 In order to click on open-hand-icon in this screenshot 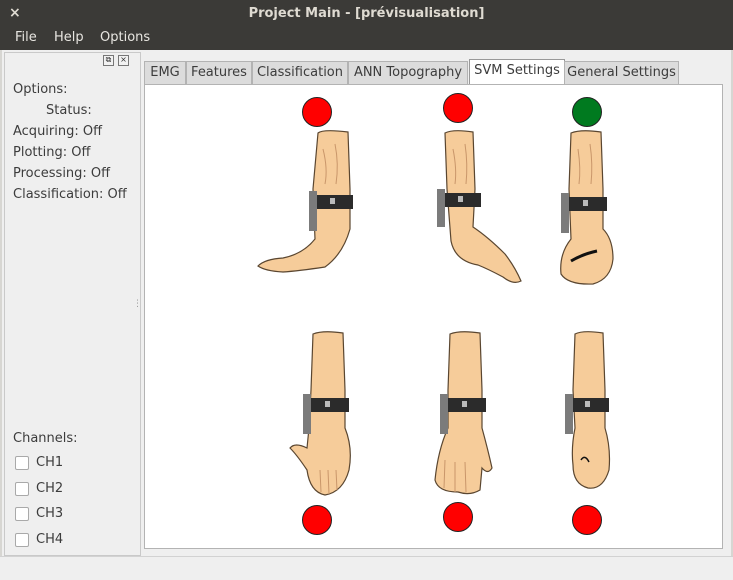, I will do `click(325, 415)`.